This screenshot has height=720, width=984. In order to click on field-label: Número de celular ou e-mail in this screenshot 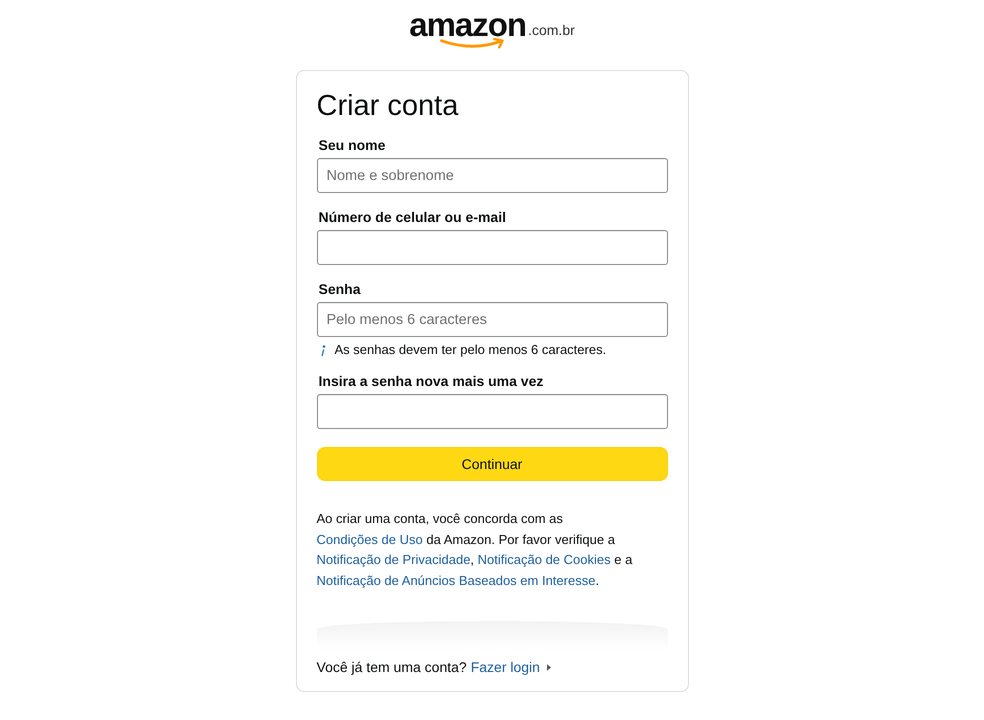, I will do `click(412, 217)`.